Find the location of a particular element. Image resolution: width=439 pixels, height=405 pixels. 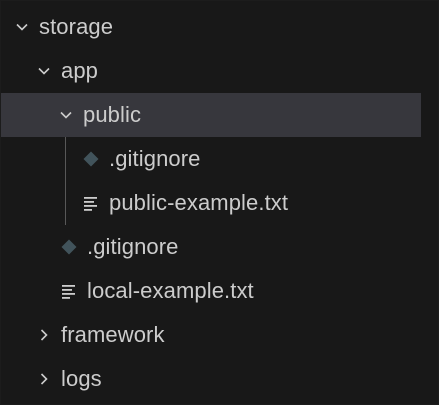

tree-item-label: public-example.txt is located at coordinates (199, 202).